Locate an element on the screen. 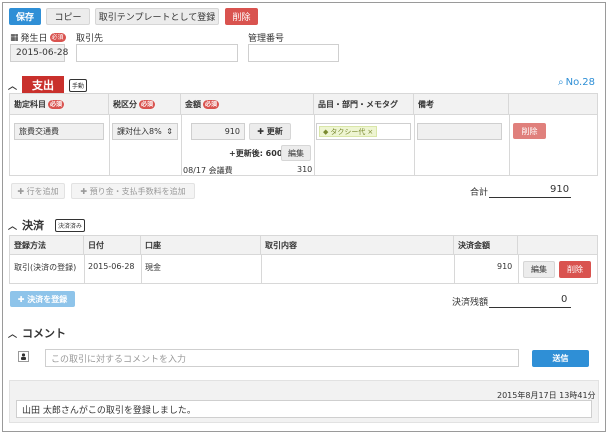 The height and width of the screenshot is (435, 609). sub-entry-amount: 310 is located at coordinates (305, 169).